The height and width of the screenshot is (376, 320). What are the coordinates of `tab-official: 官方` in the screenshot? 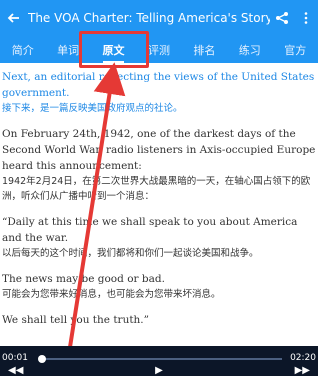 It's located at (295, 49).